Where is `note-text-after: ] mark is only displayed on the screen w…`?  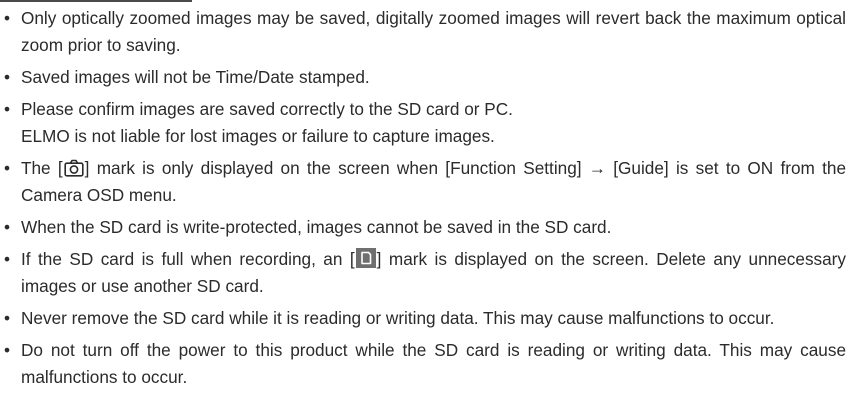 note-text-after: ] mark is only displayed on the screen w… is located at coordinates (434, 181).